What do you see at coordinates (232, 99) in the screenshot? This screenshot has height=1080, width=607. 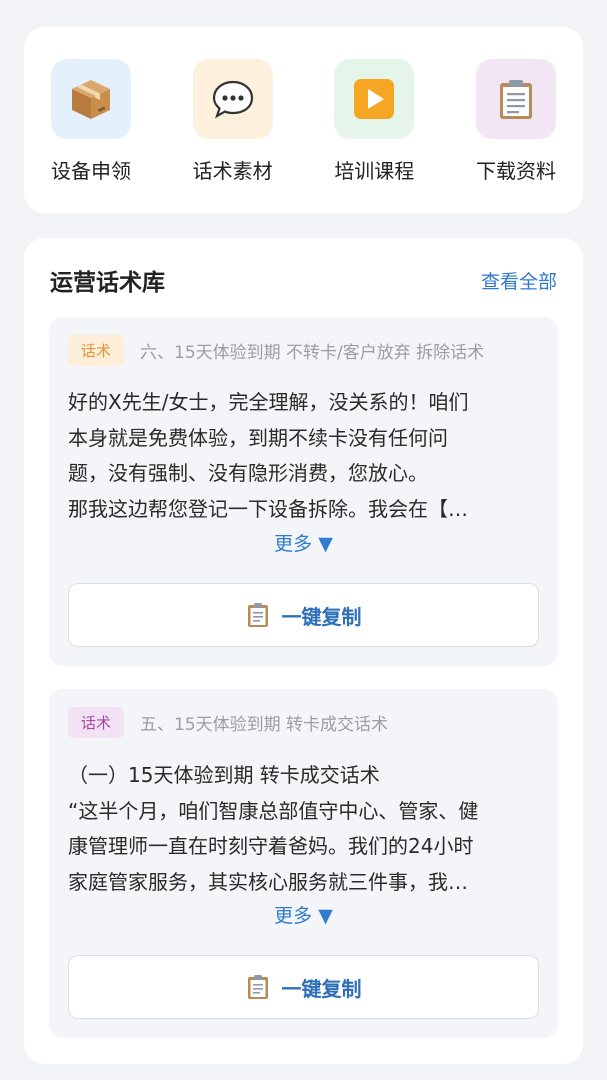 I see `speech-bubble-icon` at bounding box center [232, 99].